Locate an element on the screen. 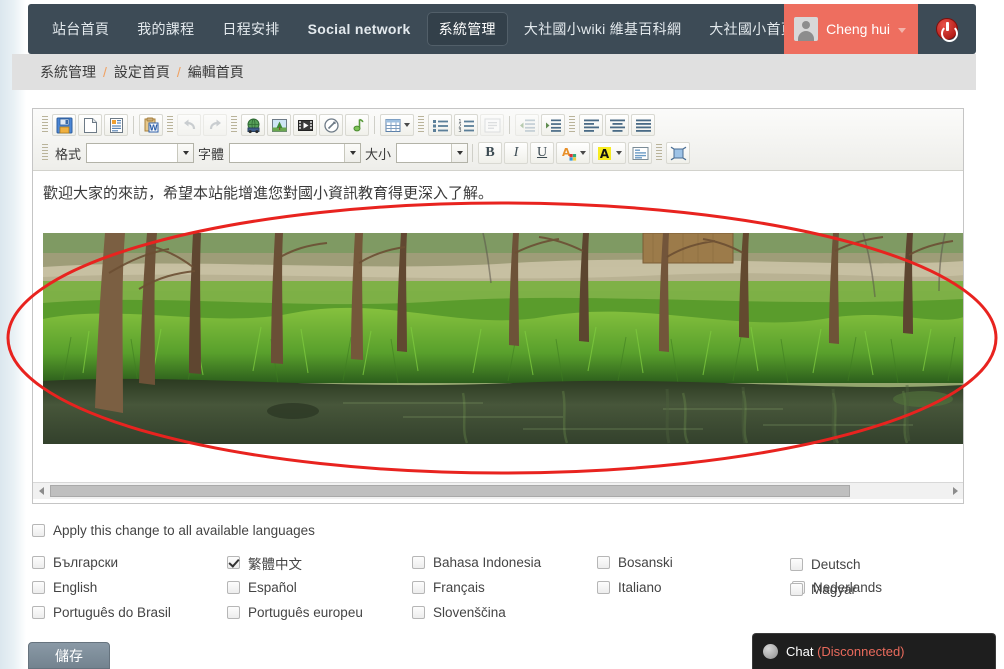 The width and height of the screenshot is (1004, 669). language-item-english: English is located at coordinates (129, 587).